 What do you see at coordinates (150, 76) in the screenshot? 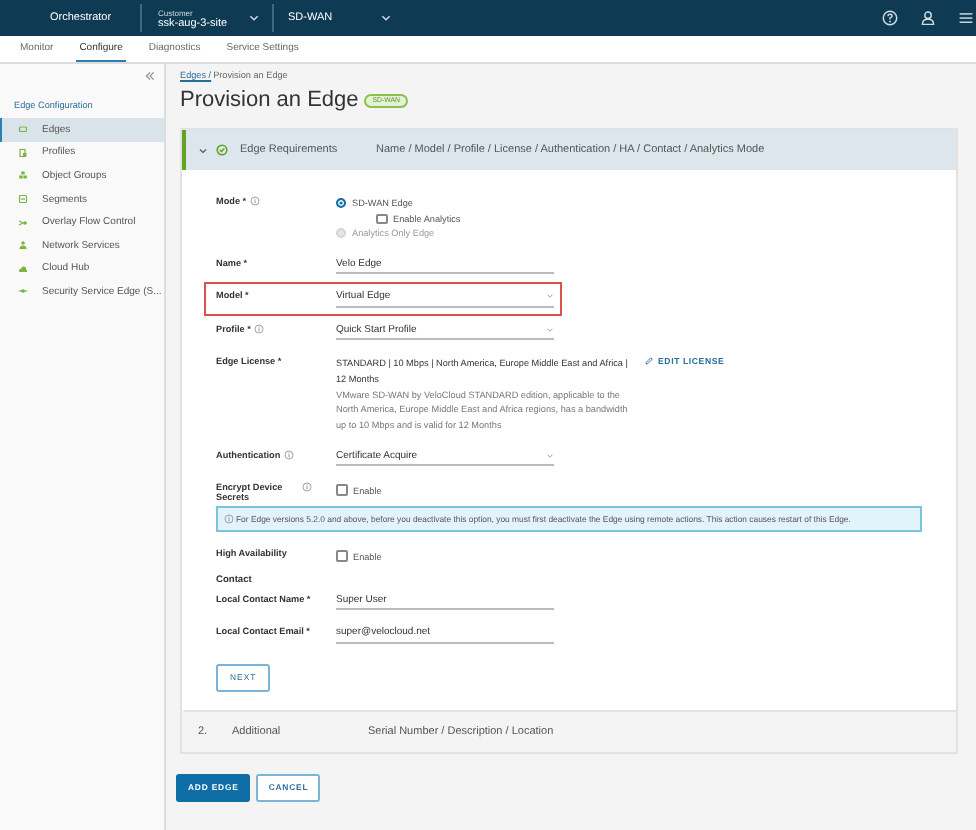
I see `collapse-icon` at bounding box center [150, 76].